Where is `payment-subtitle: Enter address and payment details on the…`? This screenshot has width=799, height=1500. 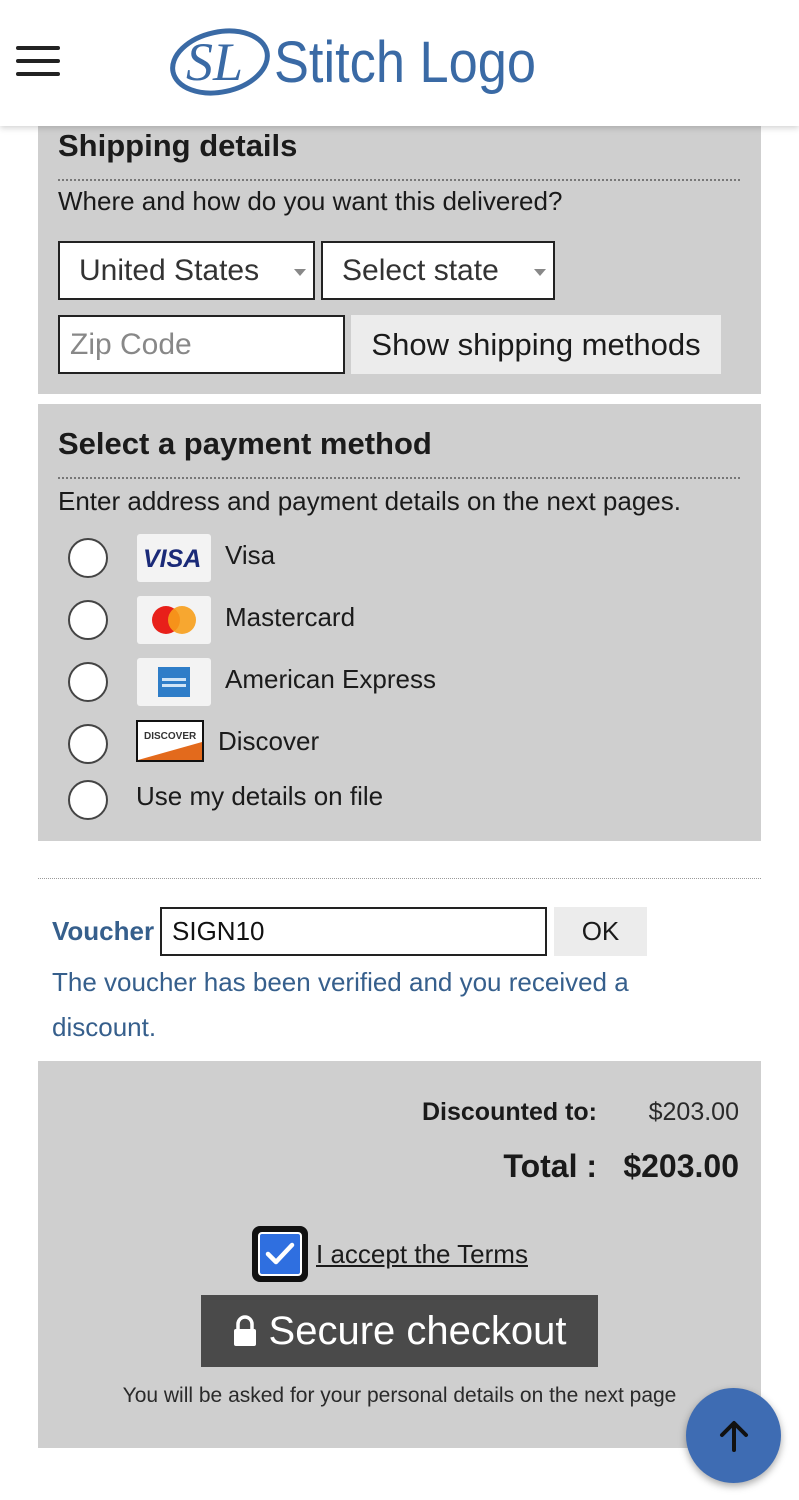
payment-subtitle: Enter address and payment details on the… is located at coordinates (369, 501).